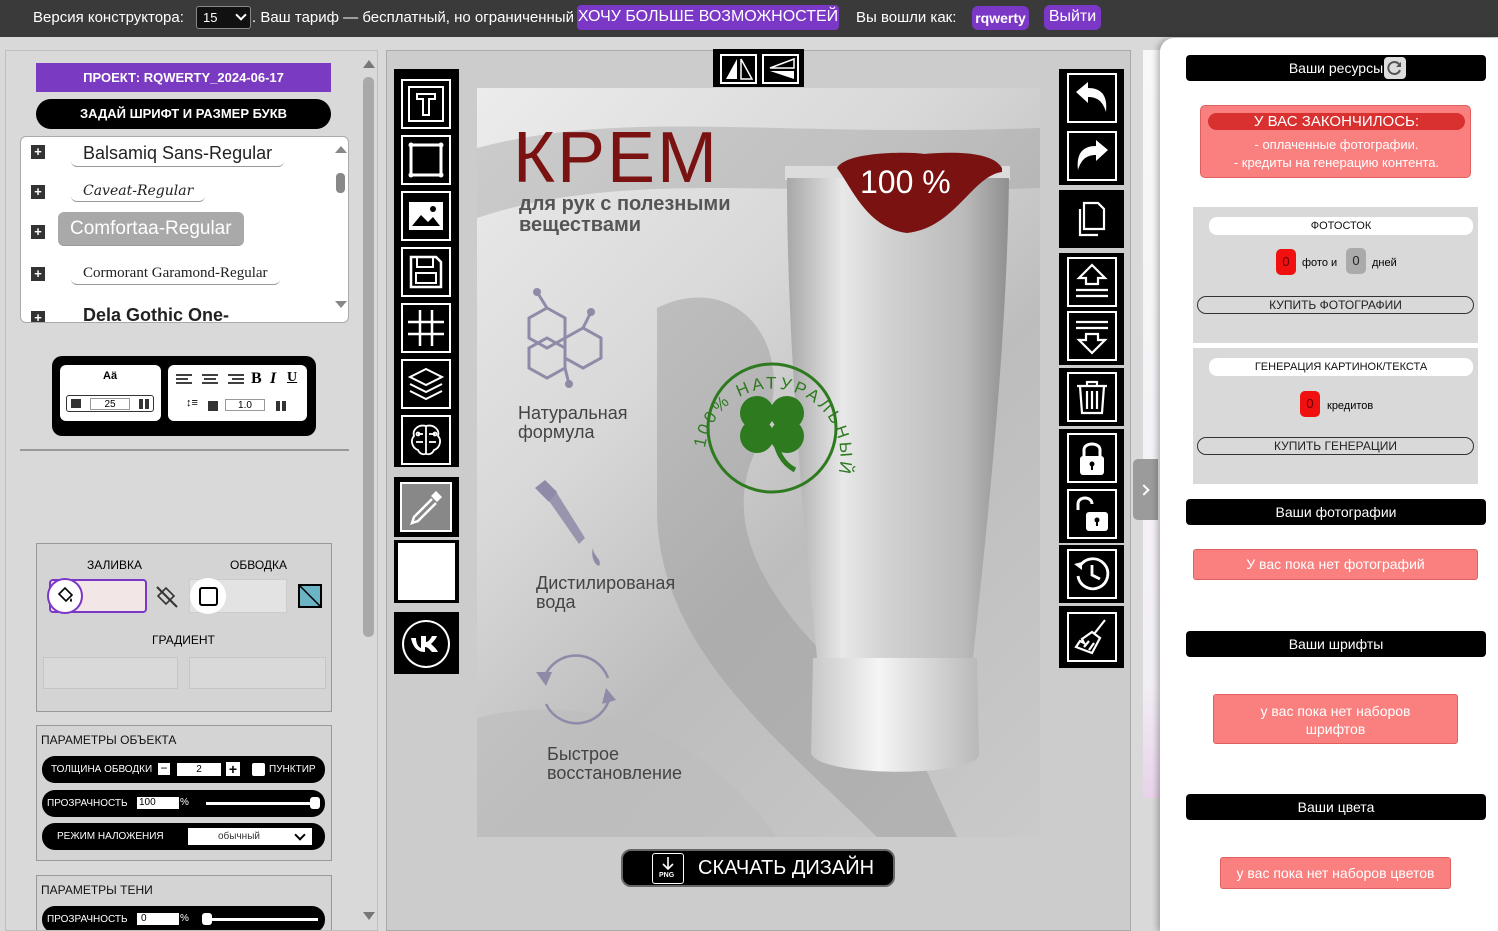 The image size is (1498, 931). What do you see at coordinates (176, 311) in the screenshot?
I see `font-item-dela: + Dela Gothic One-` at bounding box center [176, 311].